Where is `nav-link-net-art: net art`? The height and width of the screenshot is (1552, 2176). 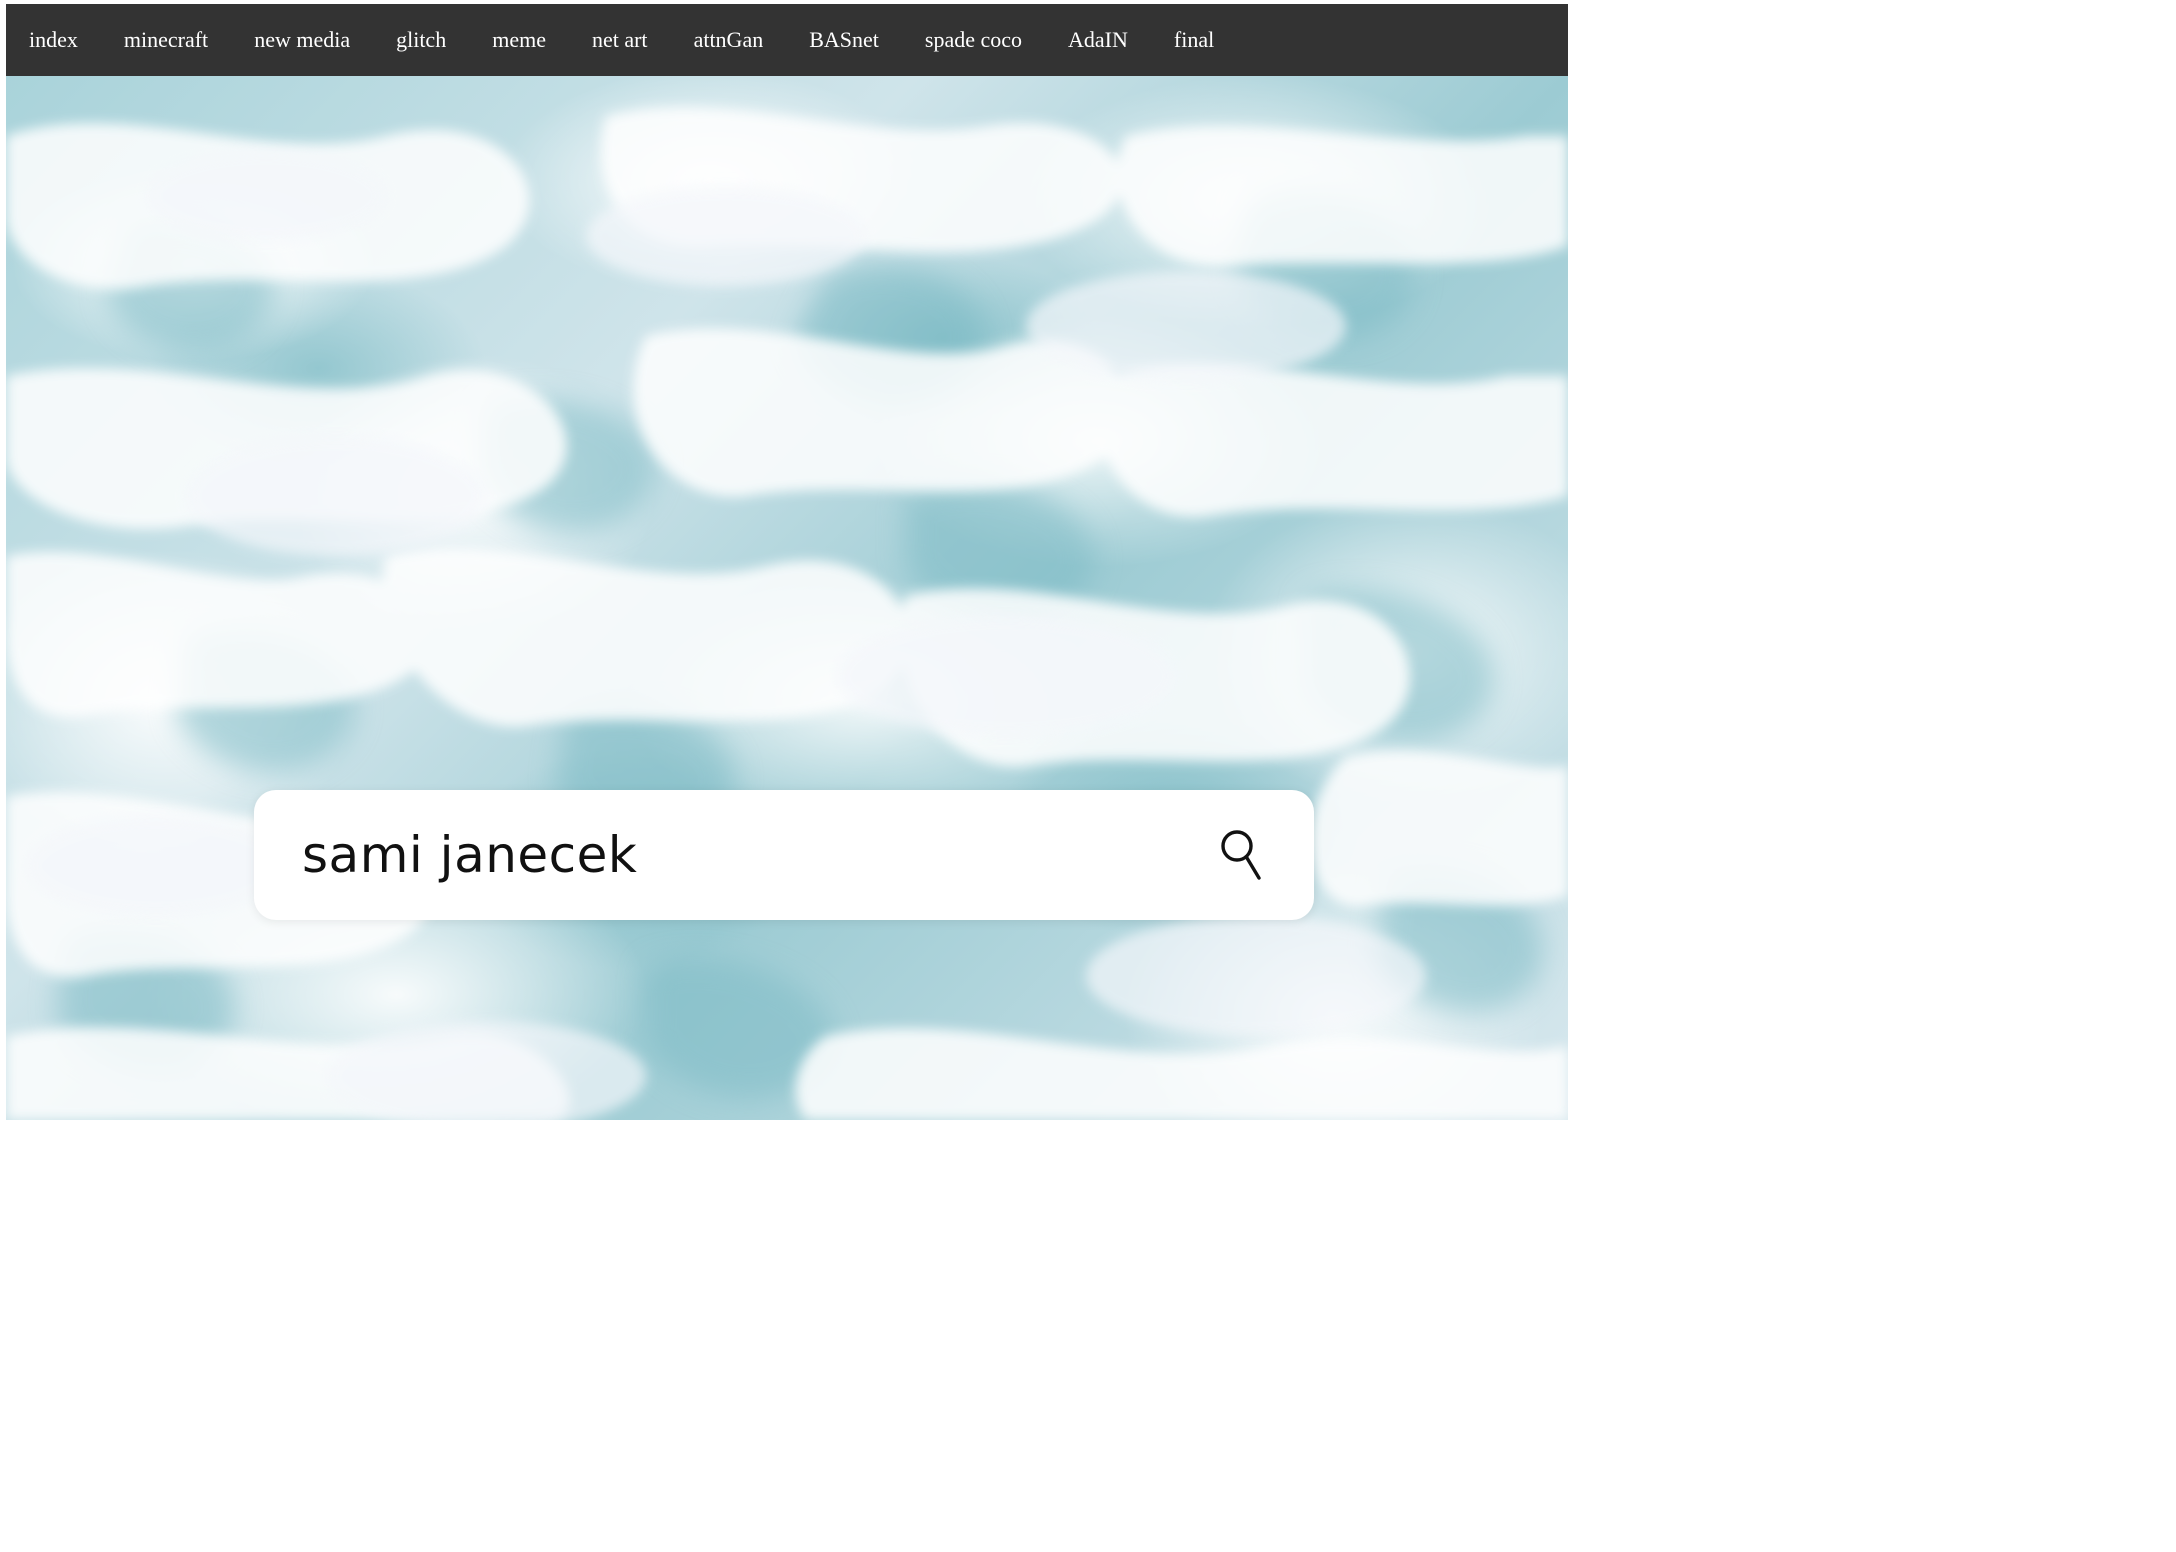 nav-link-net-art: net art is located at coordinates (620, 40).